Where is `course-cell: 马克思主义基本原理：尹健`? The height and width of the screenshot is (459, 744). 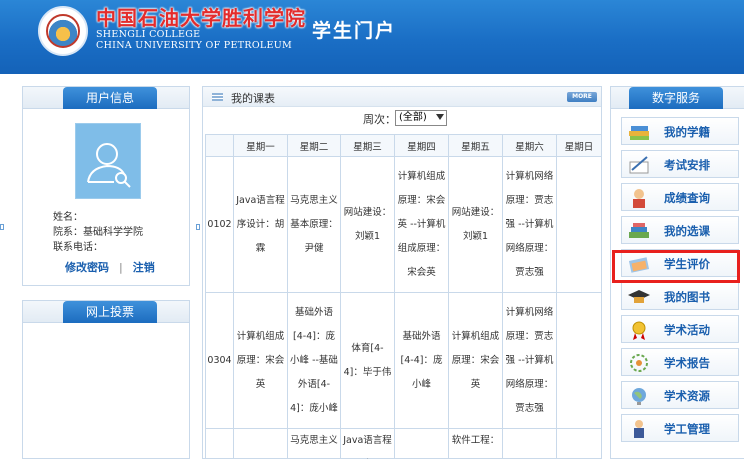
course-cell: 马克思主义基本原理：尹健 is located at coordinates (314, 224).